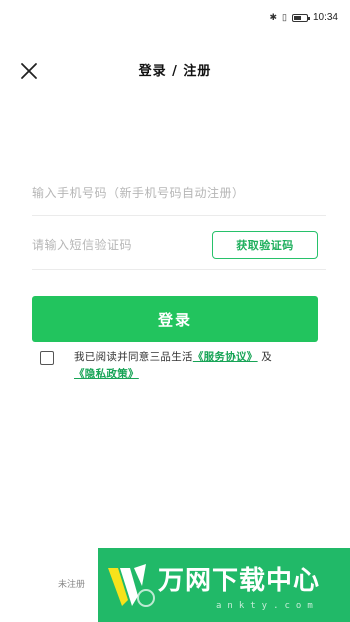 The image size is (350, 622). What do you see at coordinates (284, 17) in the screenshot?
I see `vibrate-icon: ▯` at bounding box center [284, 17].